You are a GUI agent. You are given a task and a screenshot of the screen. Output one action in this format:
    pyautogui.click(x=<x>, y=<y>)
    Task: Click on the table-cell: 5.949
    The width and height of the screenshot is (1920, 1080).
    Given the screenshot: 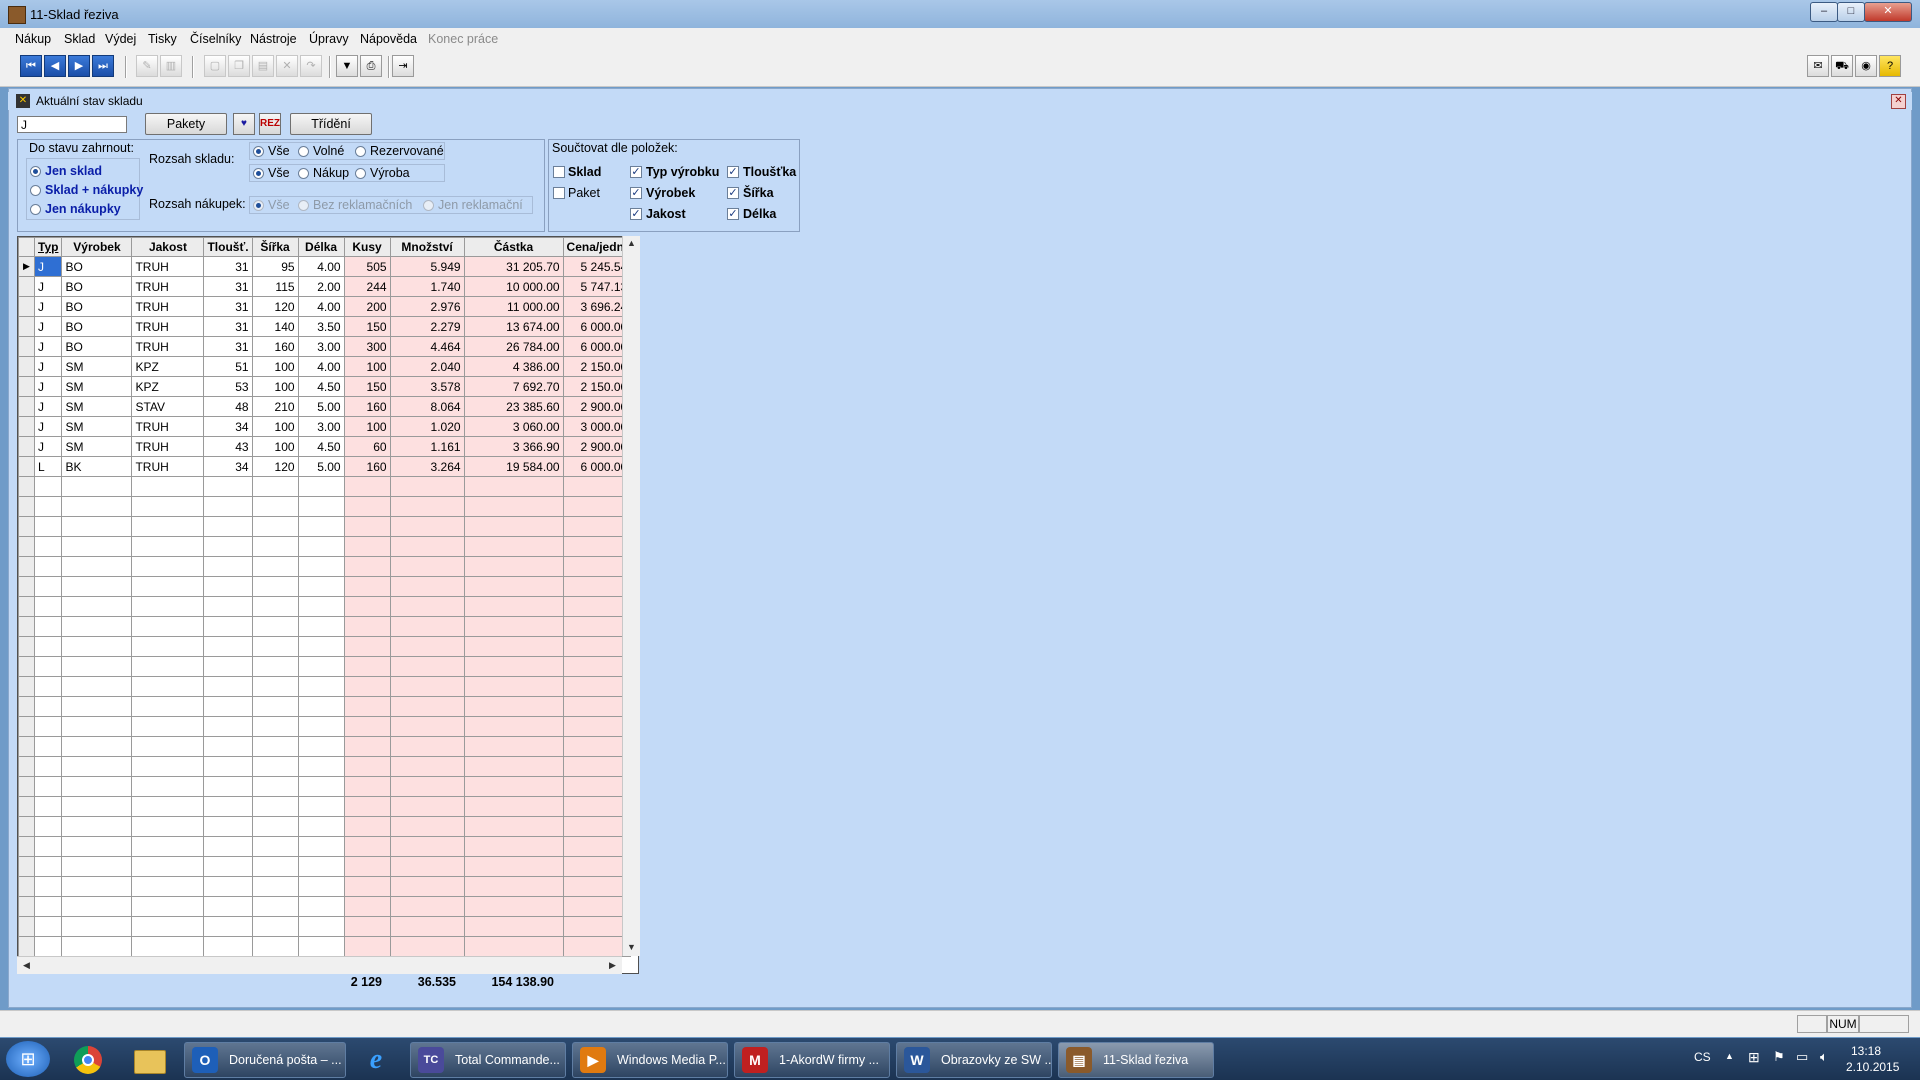 What is the action you would take?
    pyautogui.click(x=427, y=266)
    